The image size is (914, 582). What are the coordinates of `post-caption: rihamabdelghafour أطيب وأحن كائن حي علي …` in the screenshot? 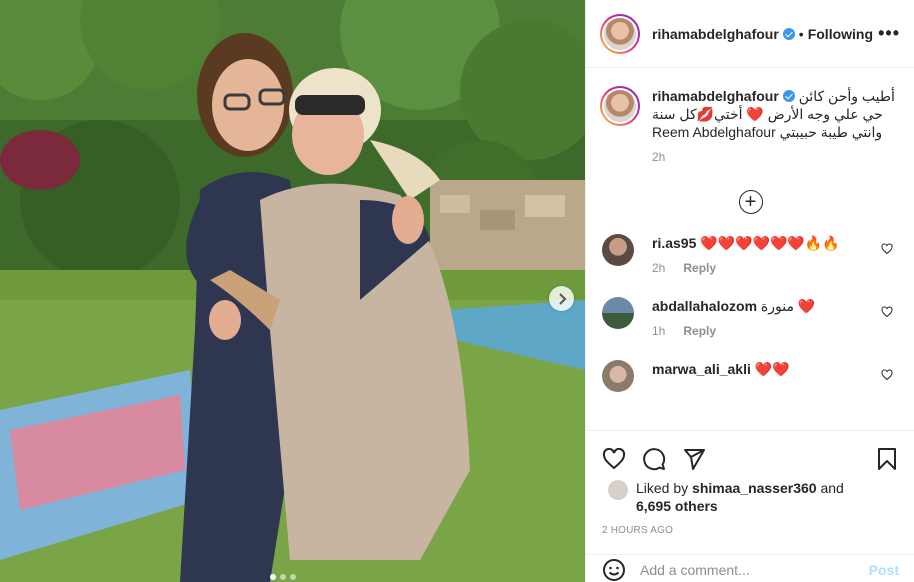 It's located at (750, 116).